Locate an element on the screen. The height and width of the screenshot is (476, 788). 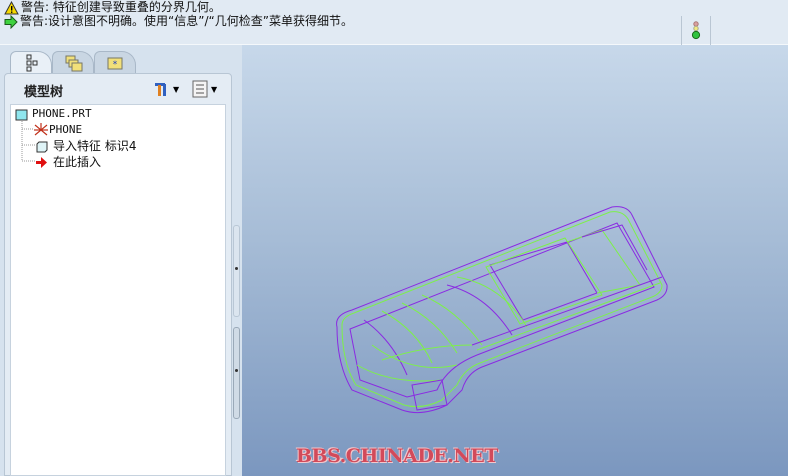
tab-favorites: * is located at coordinates (115, 62).